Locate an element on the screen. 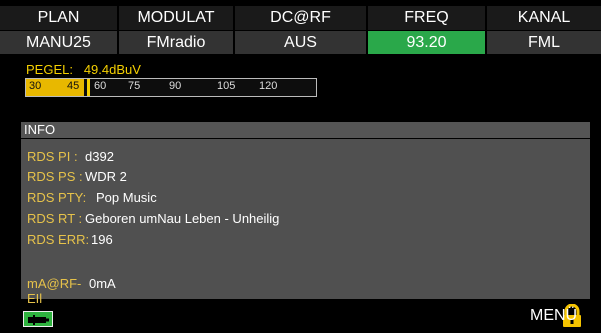 The image size is (601, 333). value-dcrf: AUS is located at coordinates (301, 42).